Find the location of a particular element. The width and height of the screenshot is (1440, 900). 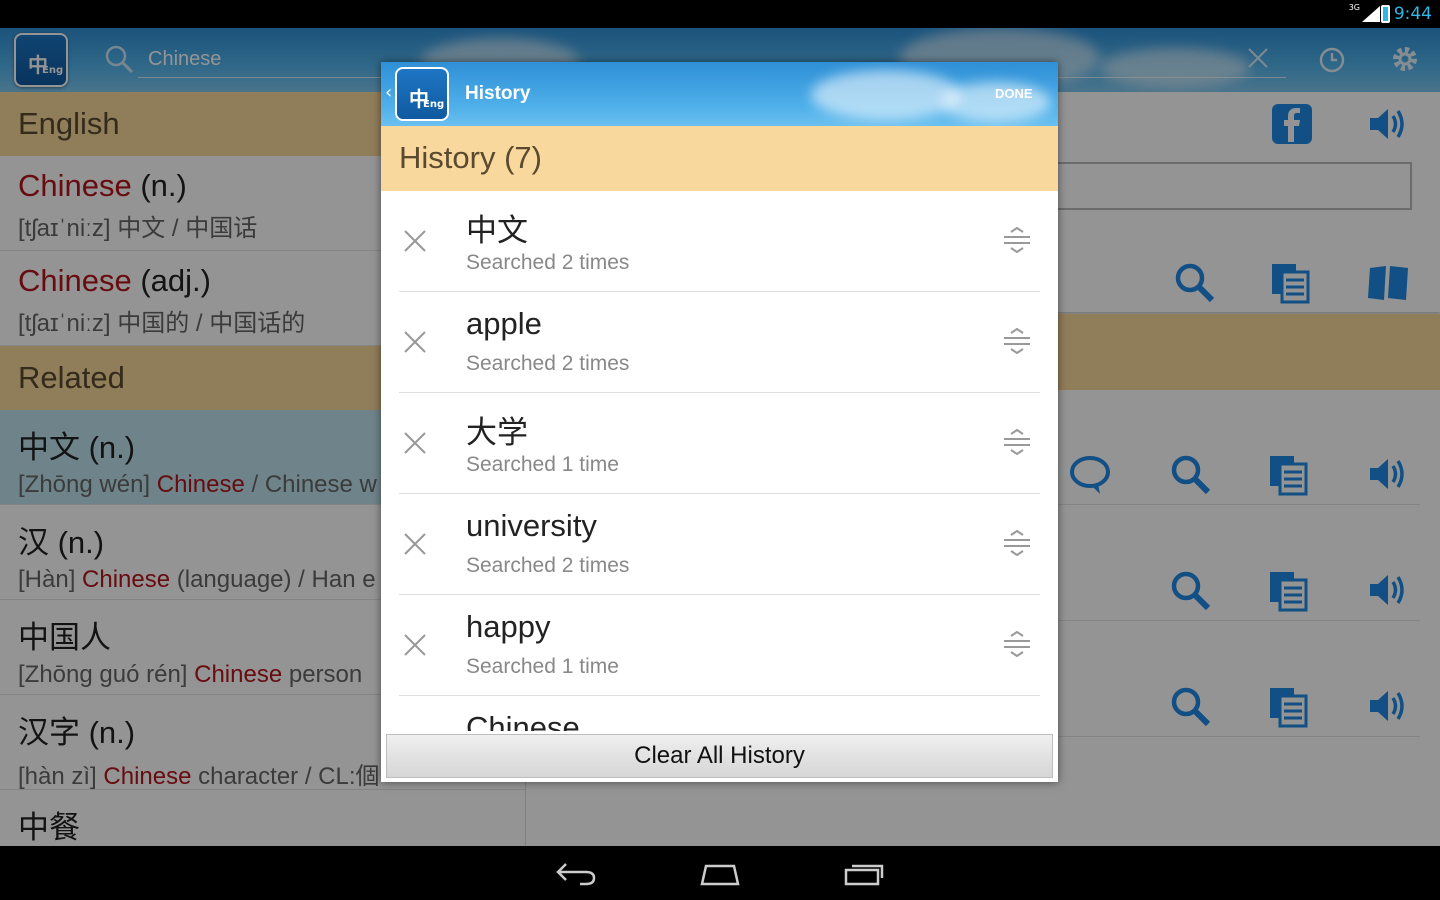

history-term: 中文 is located at coordinates (497, 230).